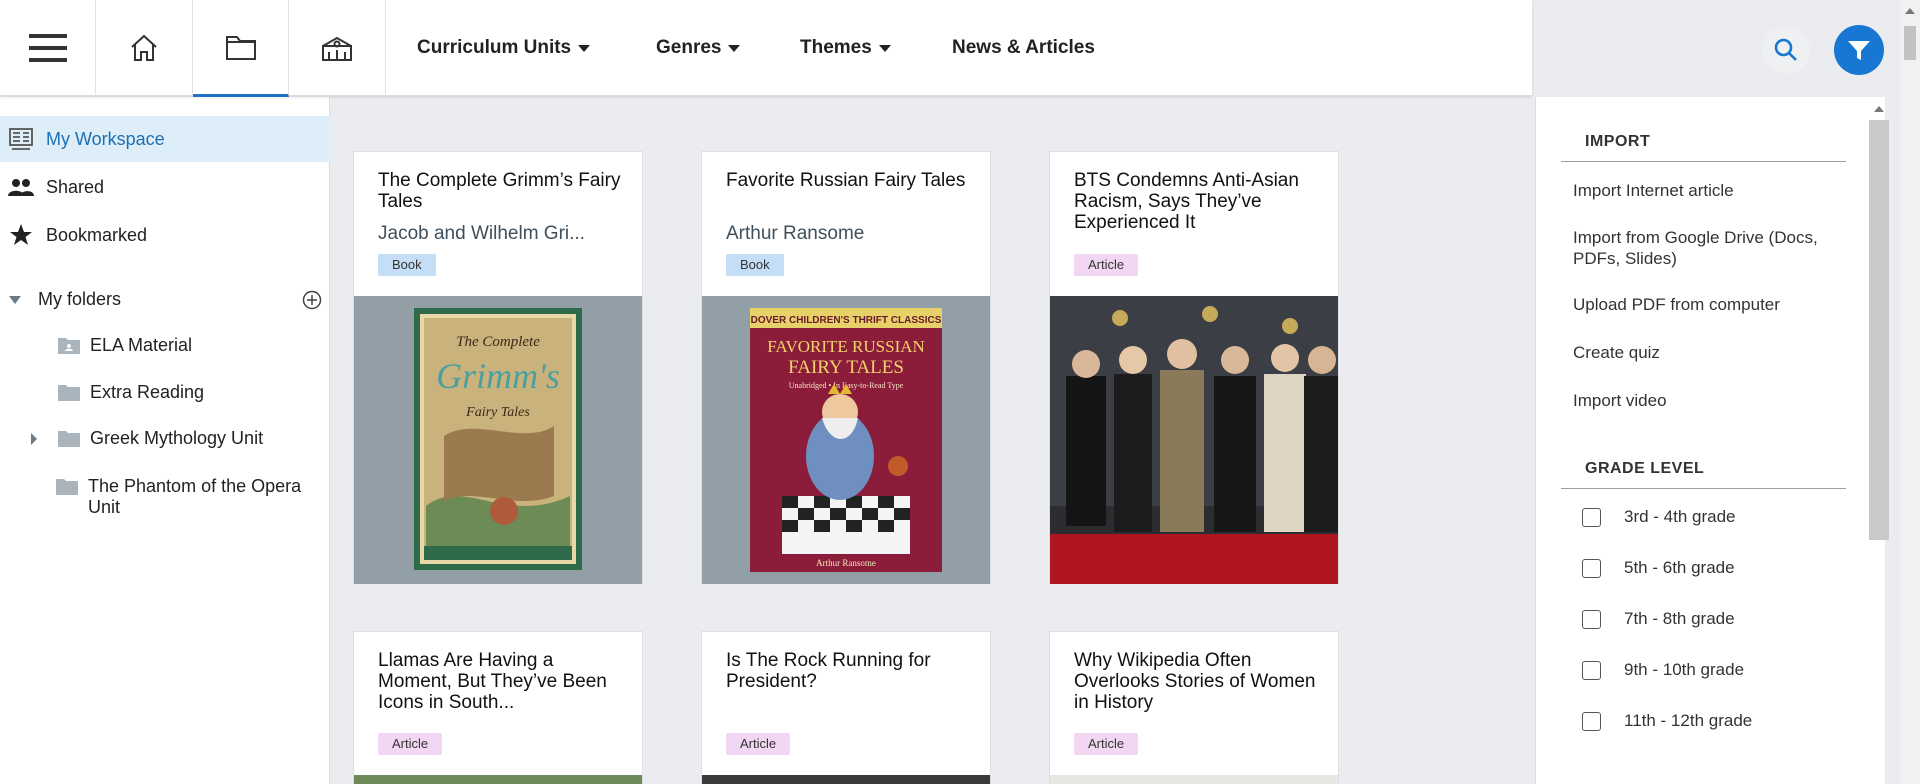 This screenshot has height=784, width=1920. I want to click on grade-label: 7th - 8th grade, so click(1679, 618).